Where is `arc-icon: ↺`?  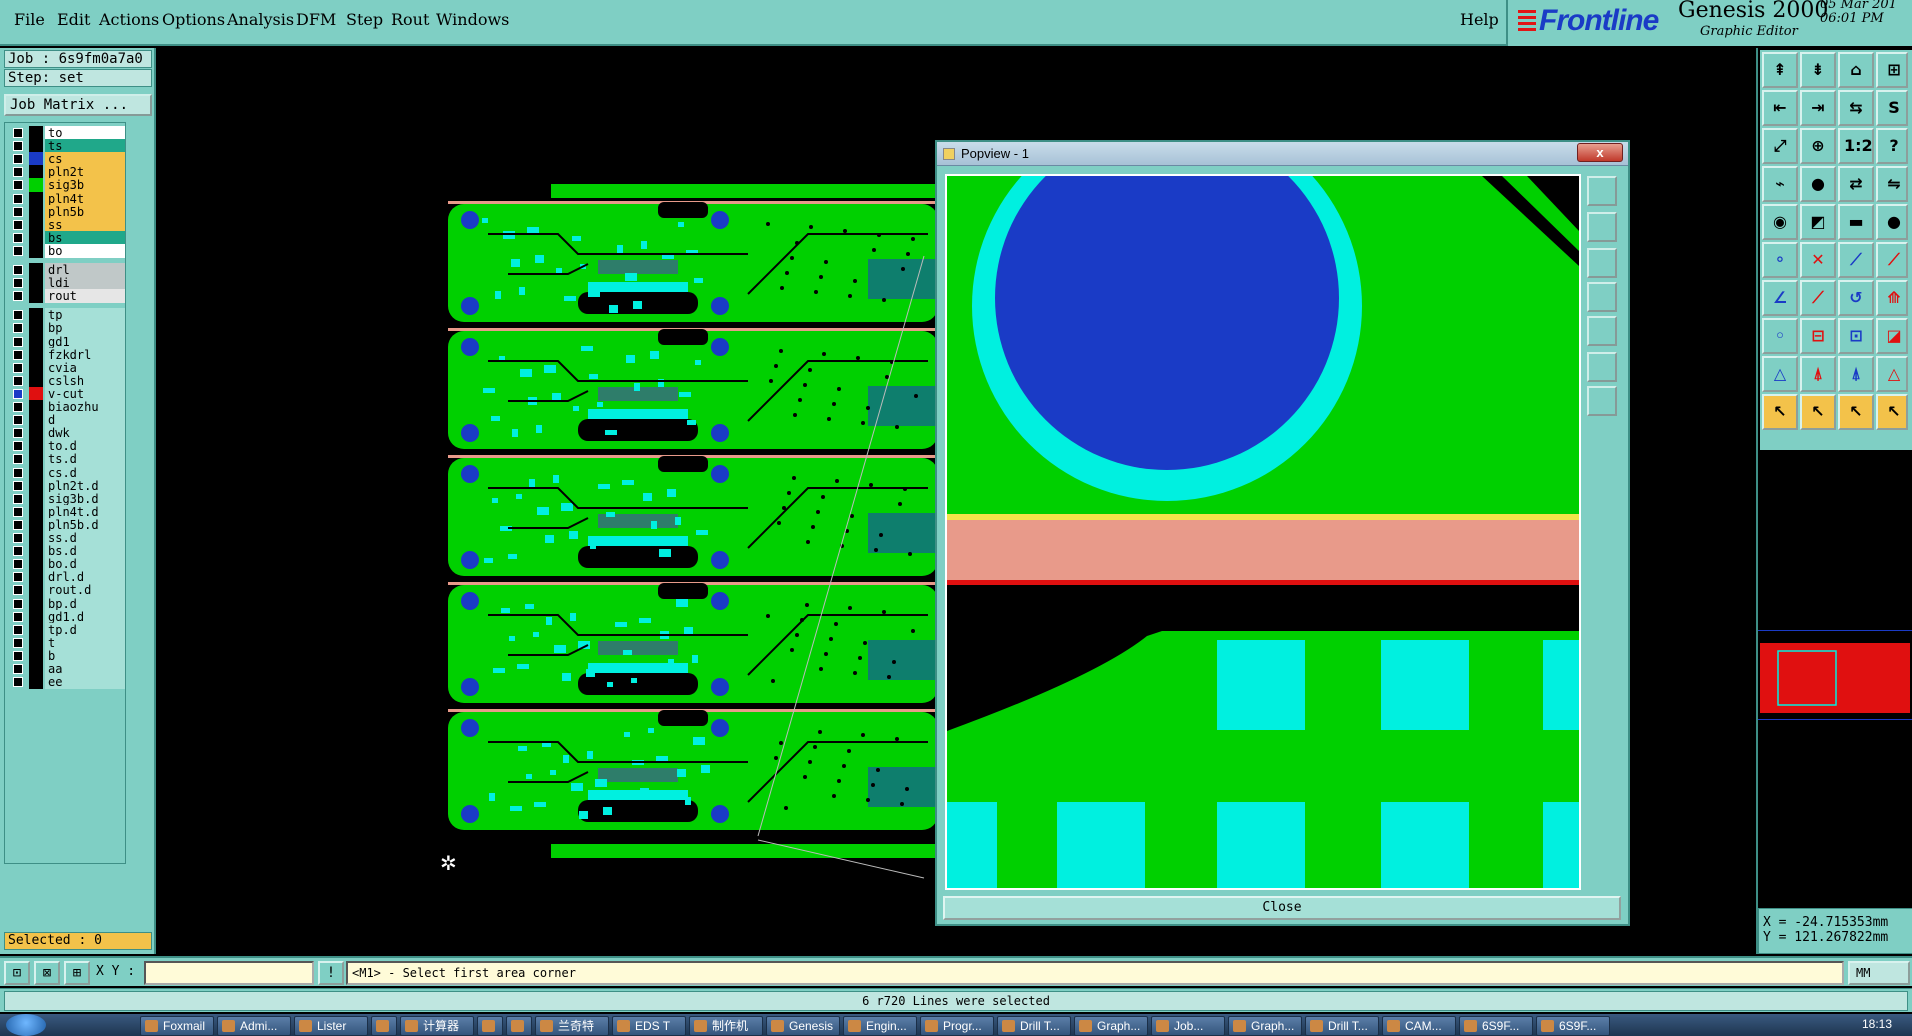 arc-icon: ↺ is located at coordinates (1856, 298).